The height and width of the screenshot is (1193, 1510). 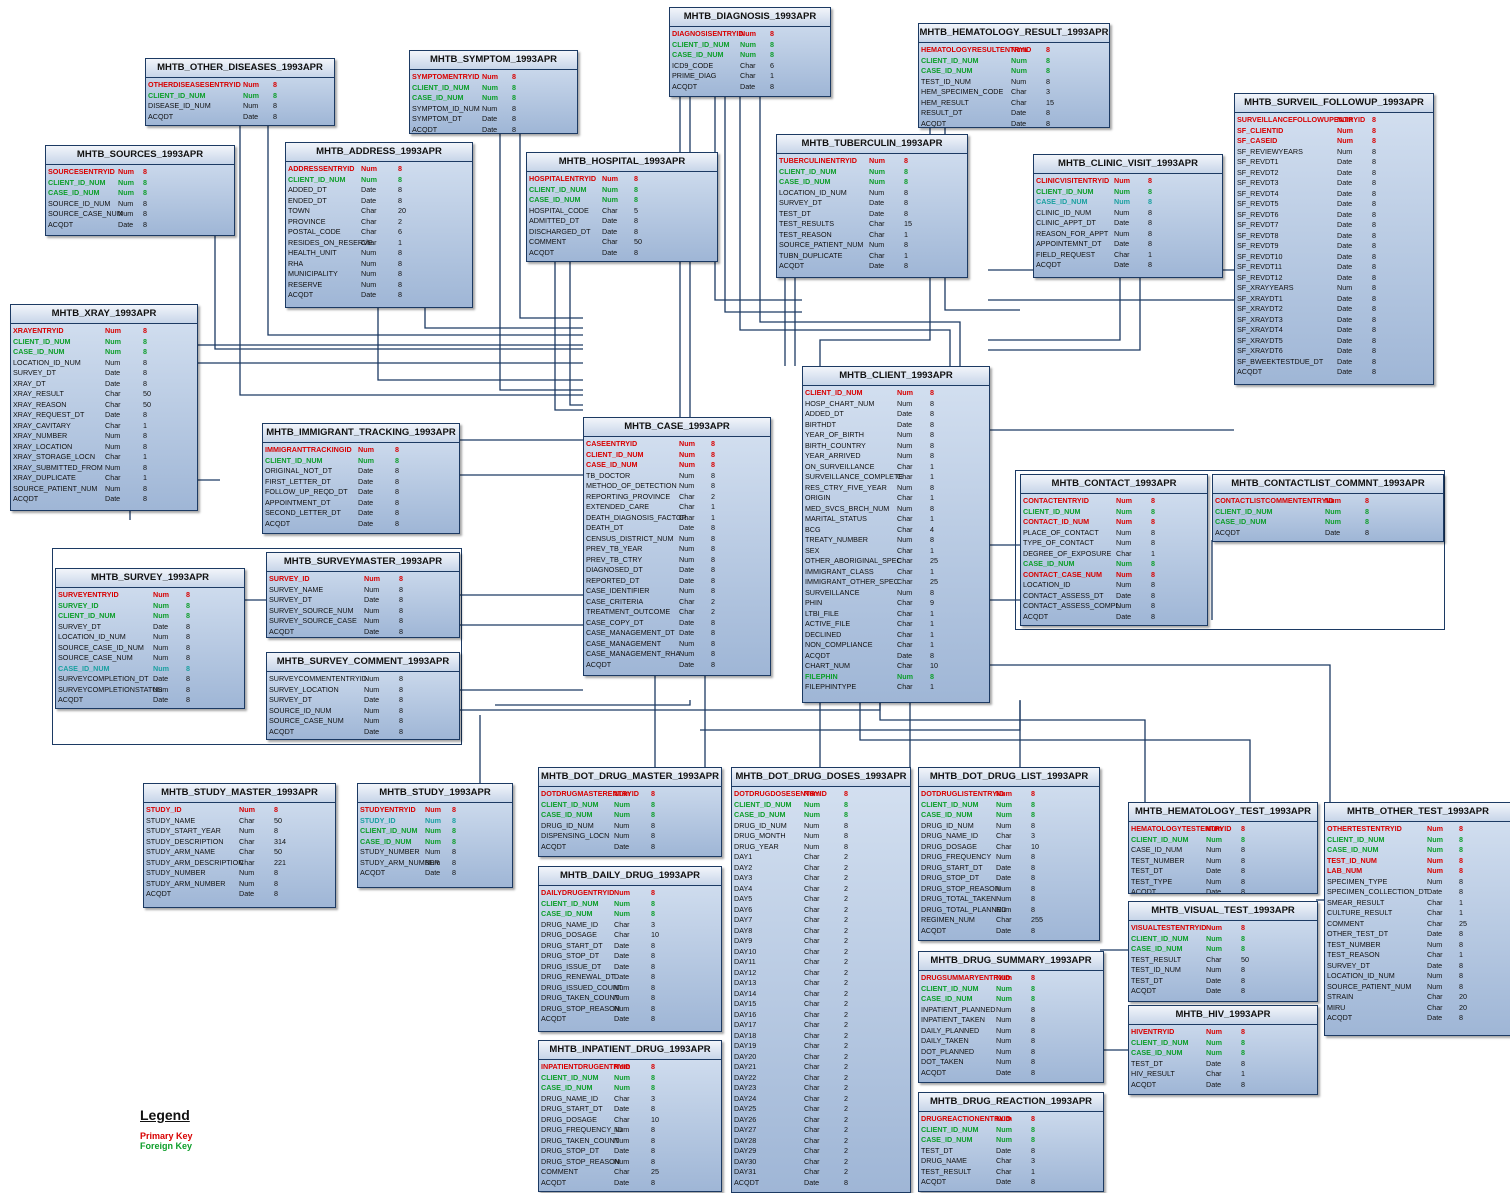 What do you see at coordinates (150, 627) in the screenshot?
I see `field-row: SURVEY_DT Date 8` at bounding box center [150, 627].